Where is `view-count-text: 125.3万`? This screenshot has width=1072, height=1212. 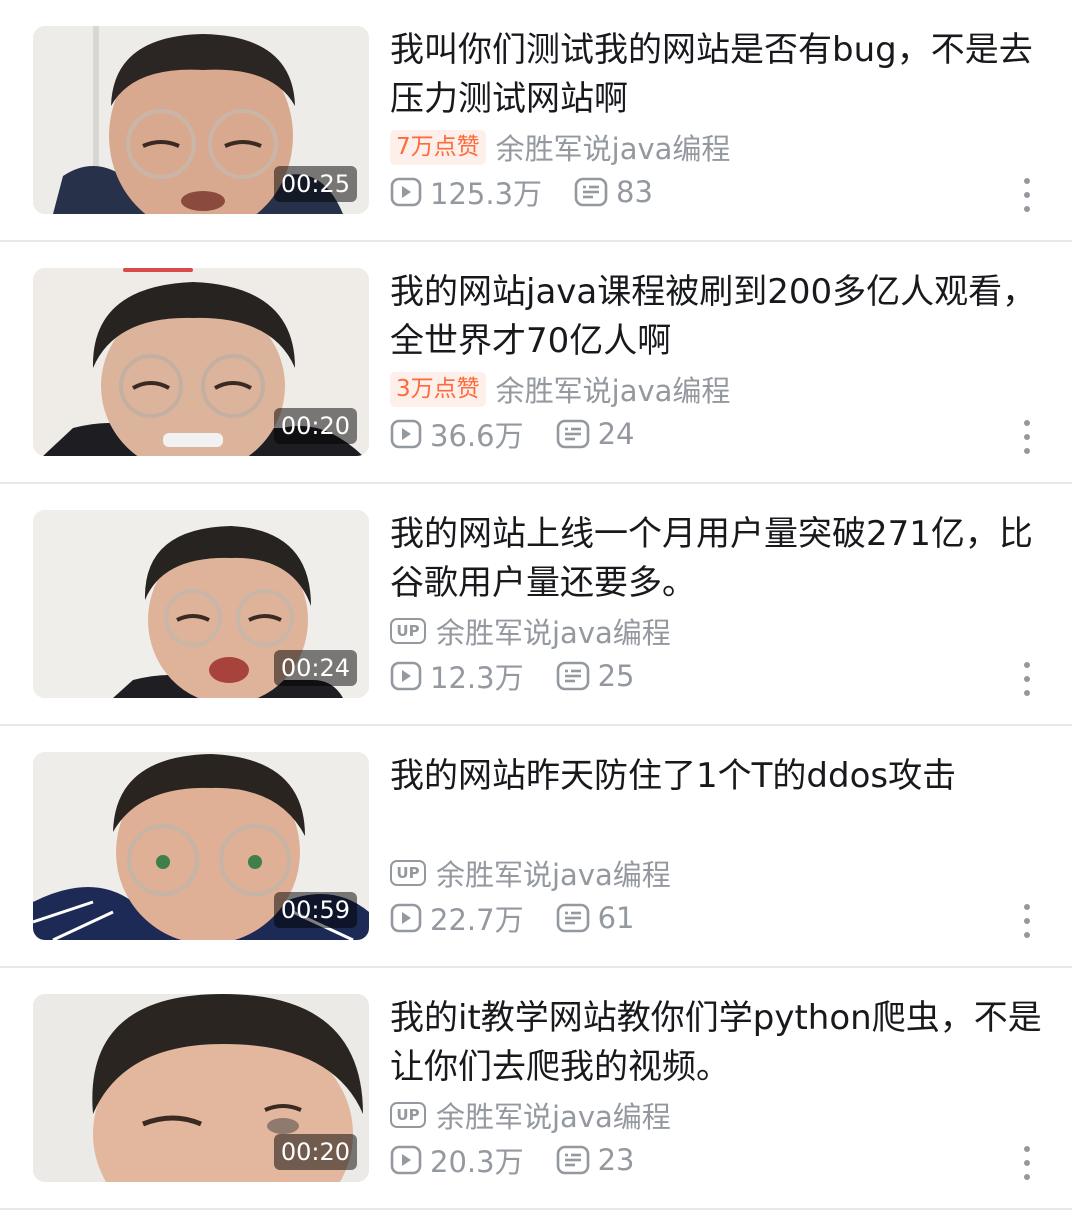 view-count-text: 125.3万 is located at coordinates (486, 194).